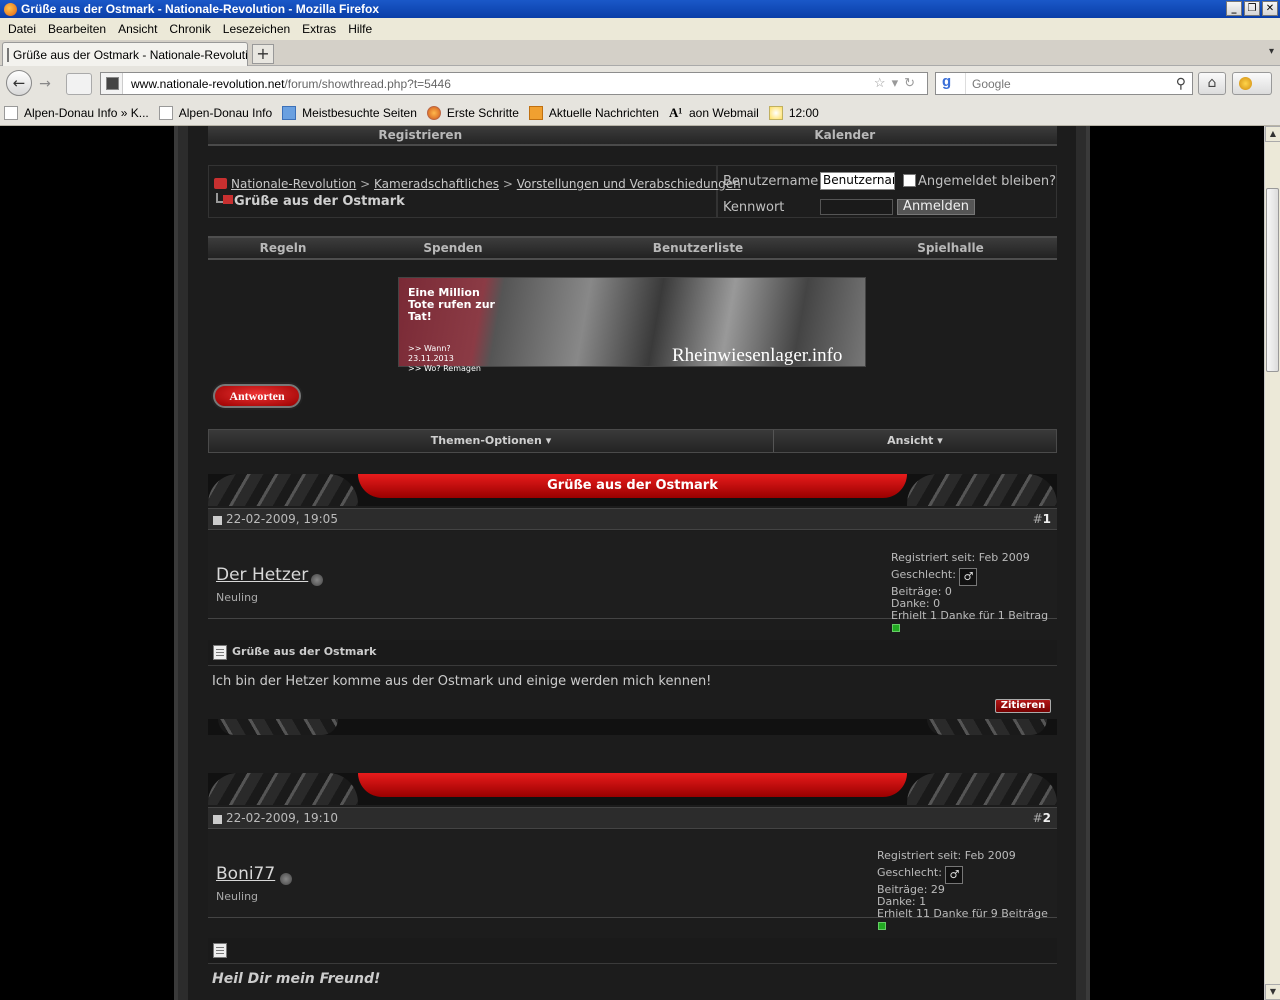 The width and height of the screenshot is (1280, 1000). What do you see at coordinates (950, 248) in the screenshot?
I see `nav-arcade: Spielhalle` at bounding box center [950, 248].